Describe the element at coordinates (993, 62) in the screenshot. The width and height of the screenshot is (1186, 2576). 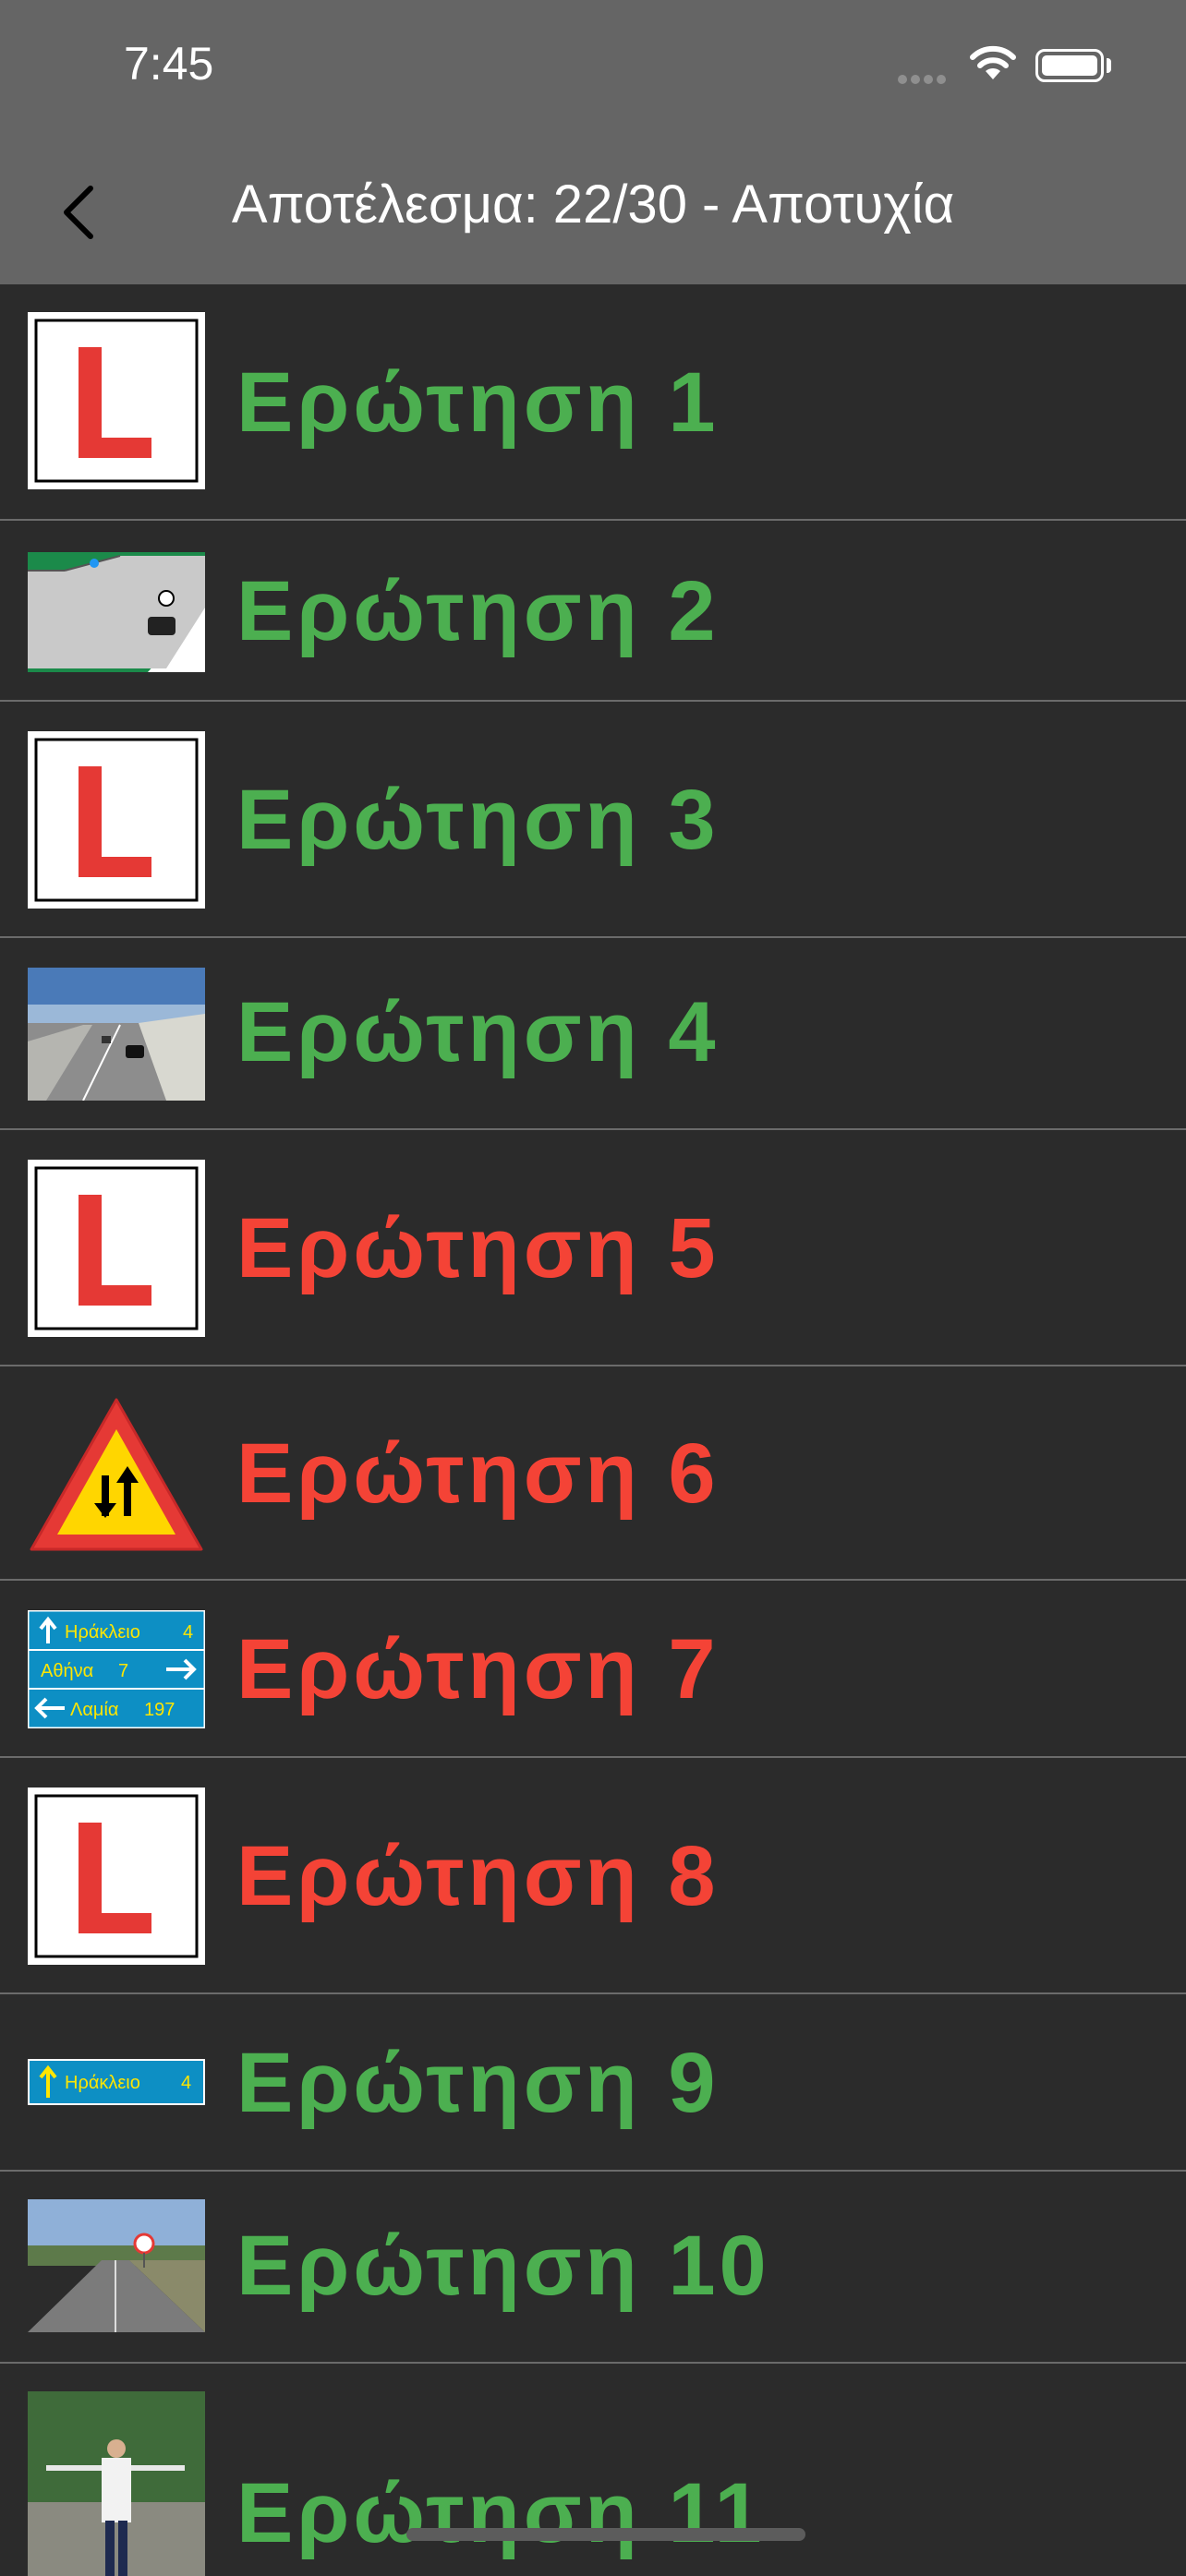
I see `wifi-icon` at that location.